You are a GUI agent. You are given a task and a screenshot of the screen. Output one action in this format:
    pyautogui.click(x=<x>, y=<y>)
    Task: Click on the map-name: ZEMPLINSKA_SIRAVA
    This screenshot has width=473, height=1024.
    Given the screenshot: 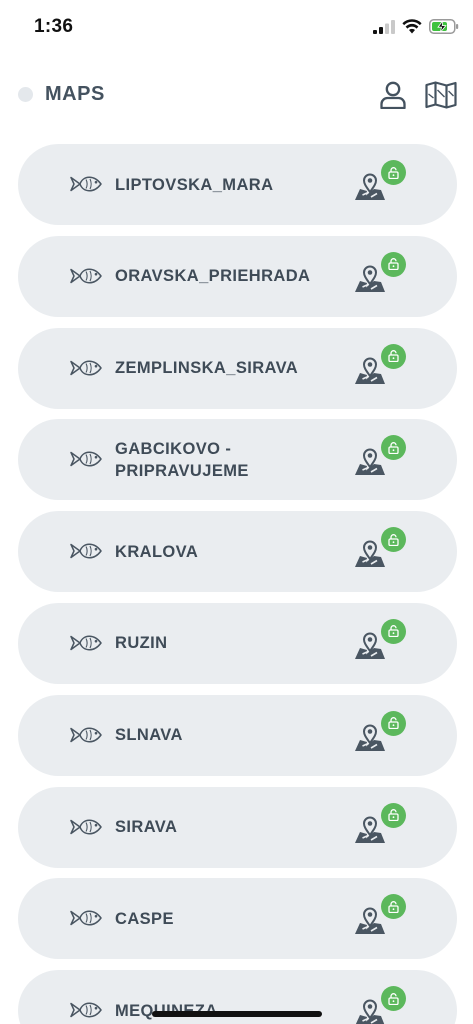 What is the action you would take?
    pyautogui.click(x=207, y=368)
    